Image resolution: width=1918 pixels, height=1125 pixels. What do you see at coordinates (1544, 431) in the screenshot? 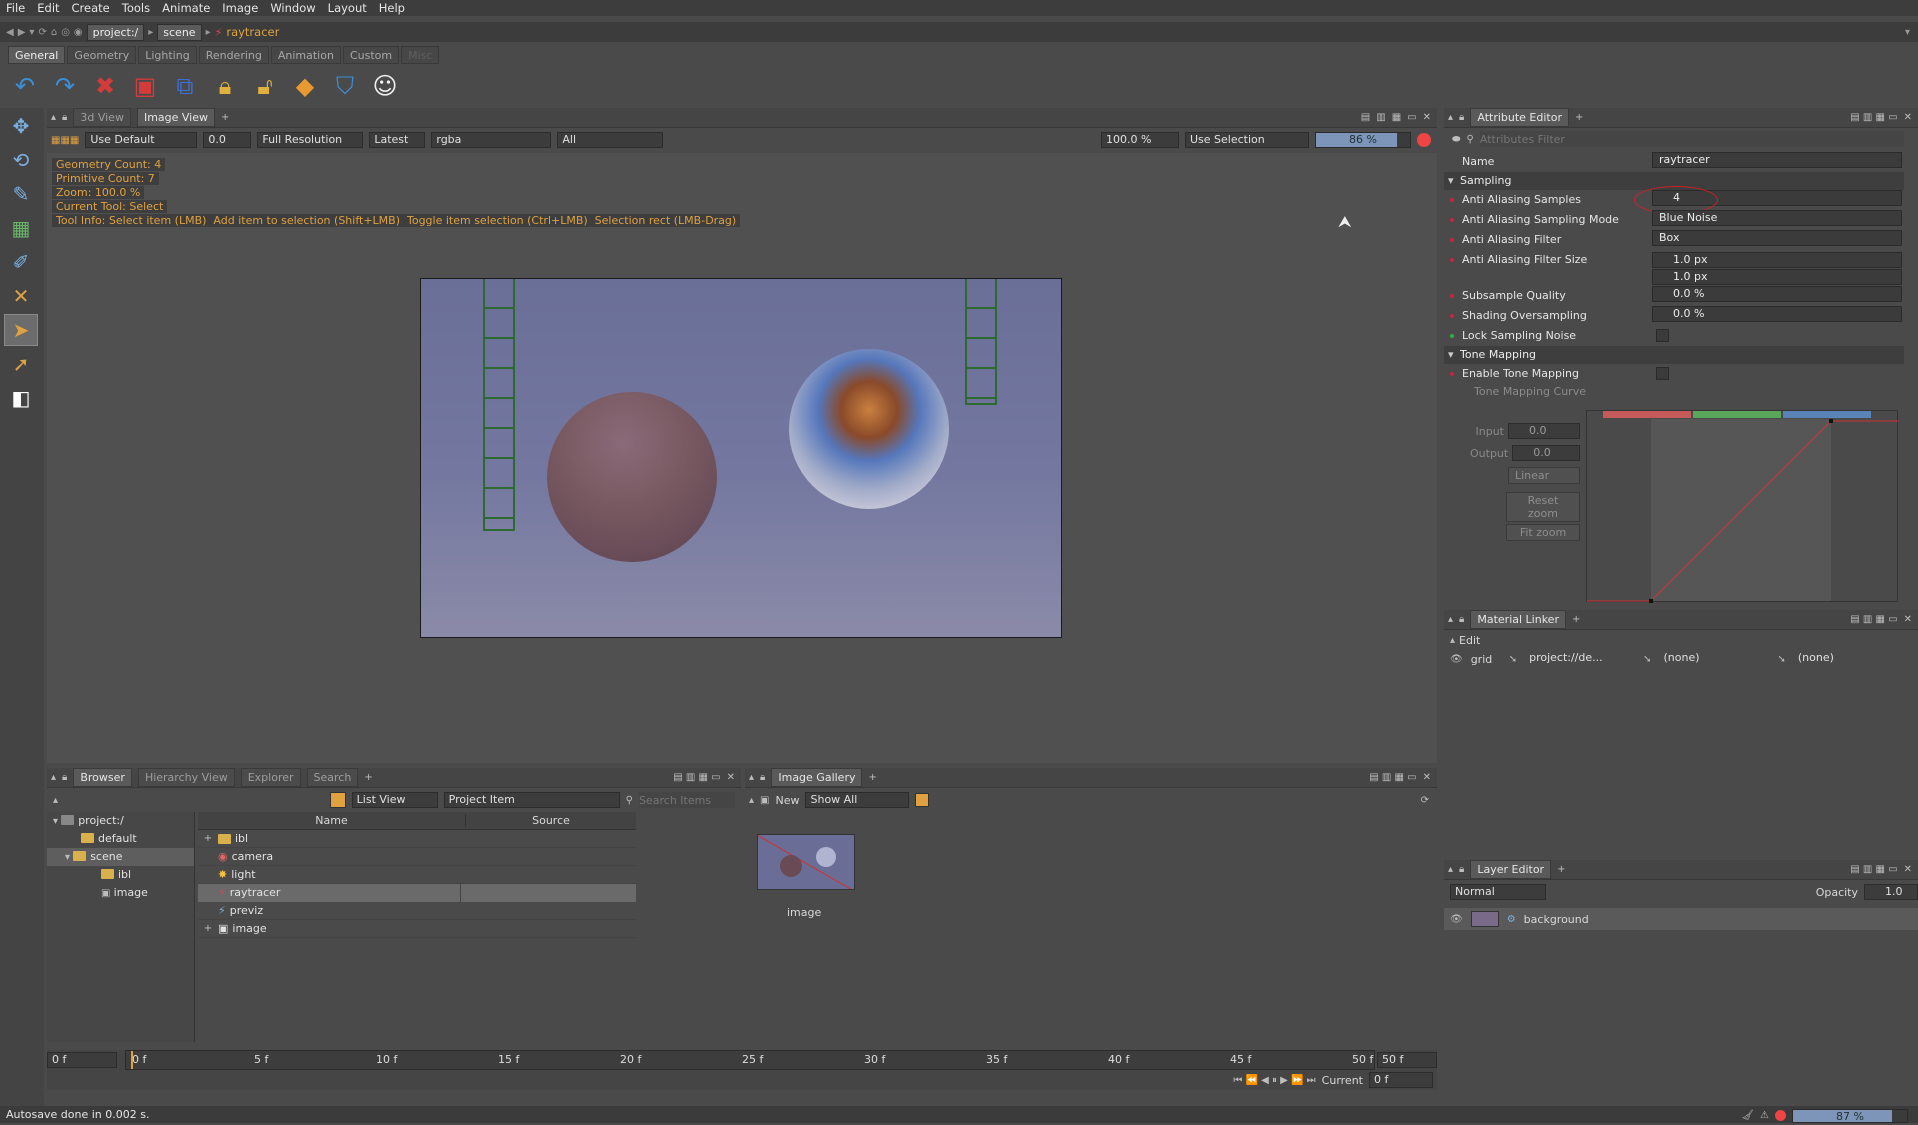
I see `curve-input-field: 0.0` at bounding box center [1544, 431].